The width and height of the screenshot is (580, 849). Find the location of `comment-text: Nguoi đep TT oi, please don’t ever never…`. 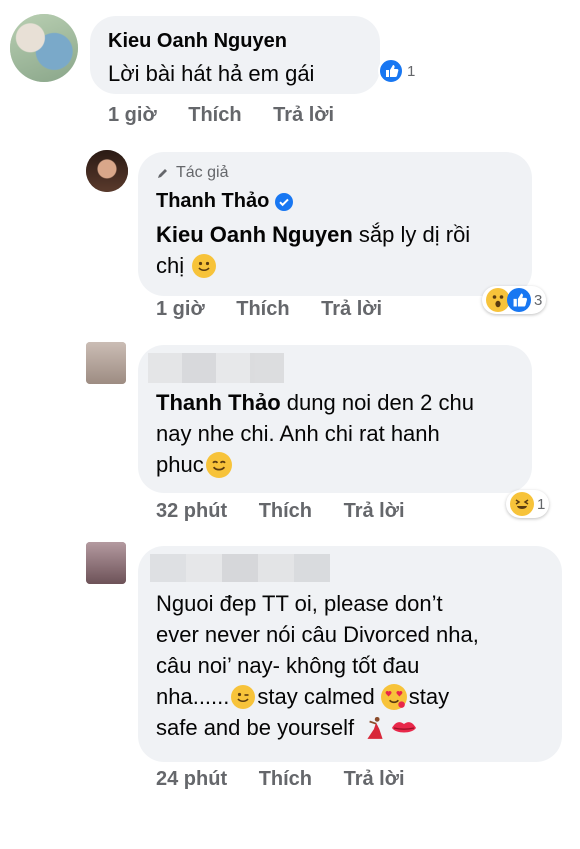

comment-text: Nguoi đep TT oi, please don’t ever never… is located at coordinates (317, 666).